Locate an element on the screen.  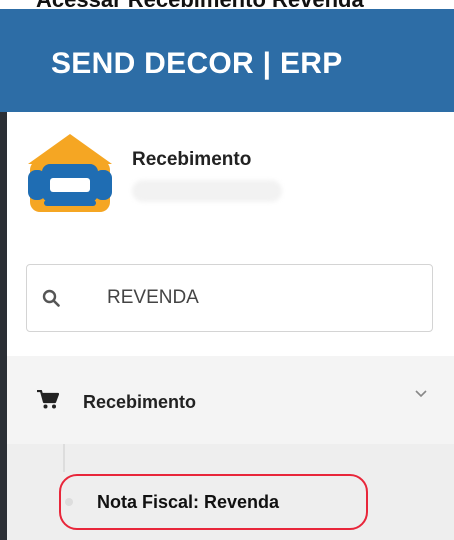
search-box is located at coordinates (229, 298).